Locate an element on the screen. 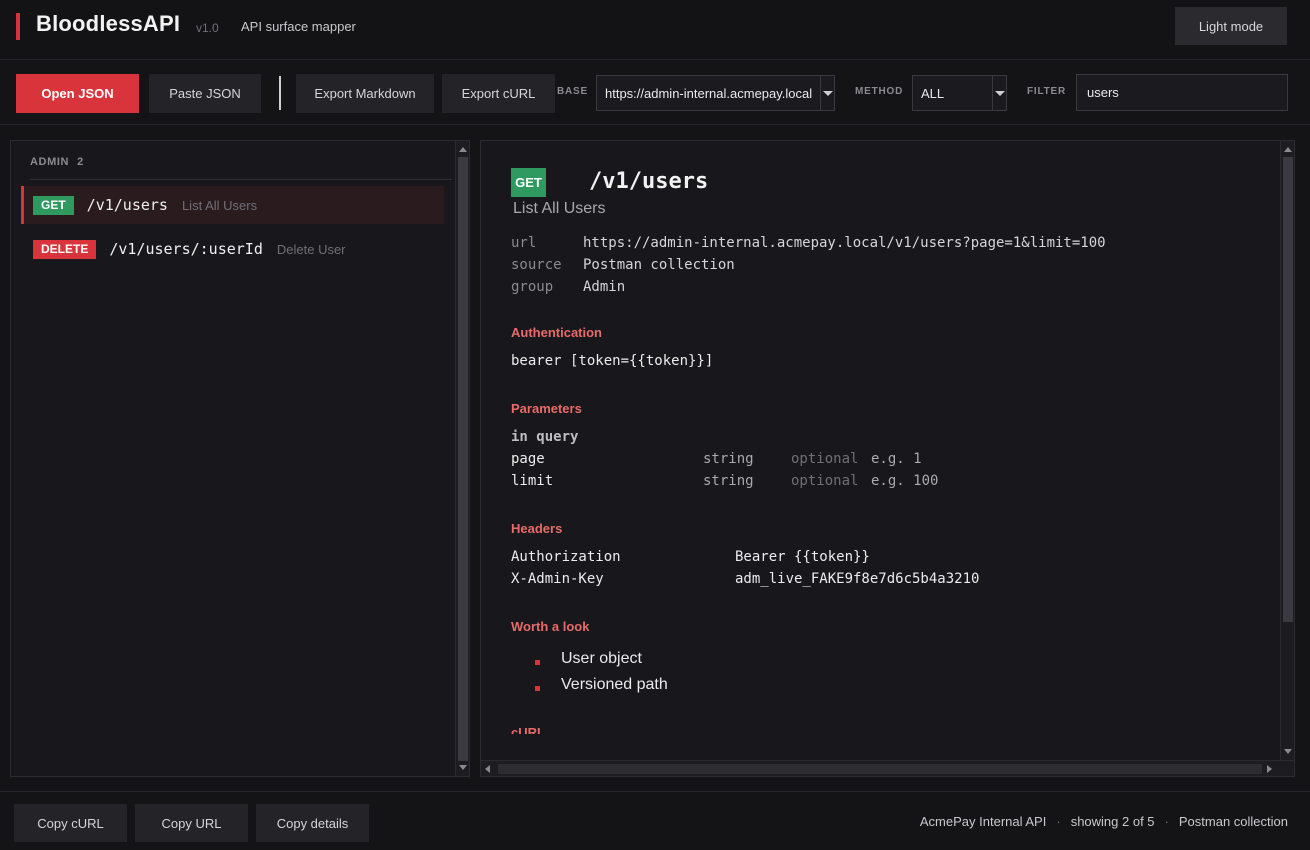  collection-name: AcmePay Internal API is located at coordinates (983, 821).